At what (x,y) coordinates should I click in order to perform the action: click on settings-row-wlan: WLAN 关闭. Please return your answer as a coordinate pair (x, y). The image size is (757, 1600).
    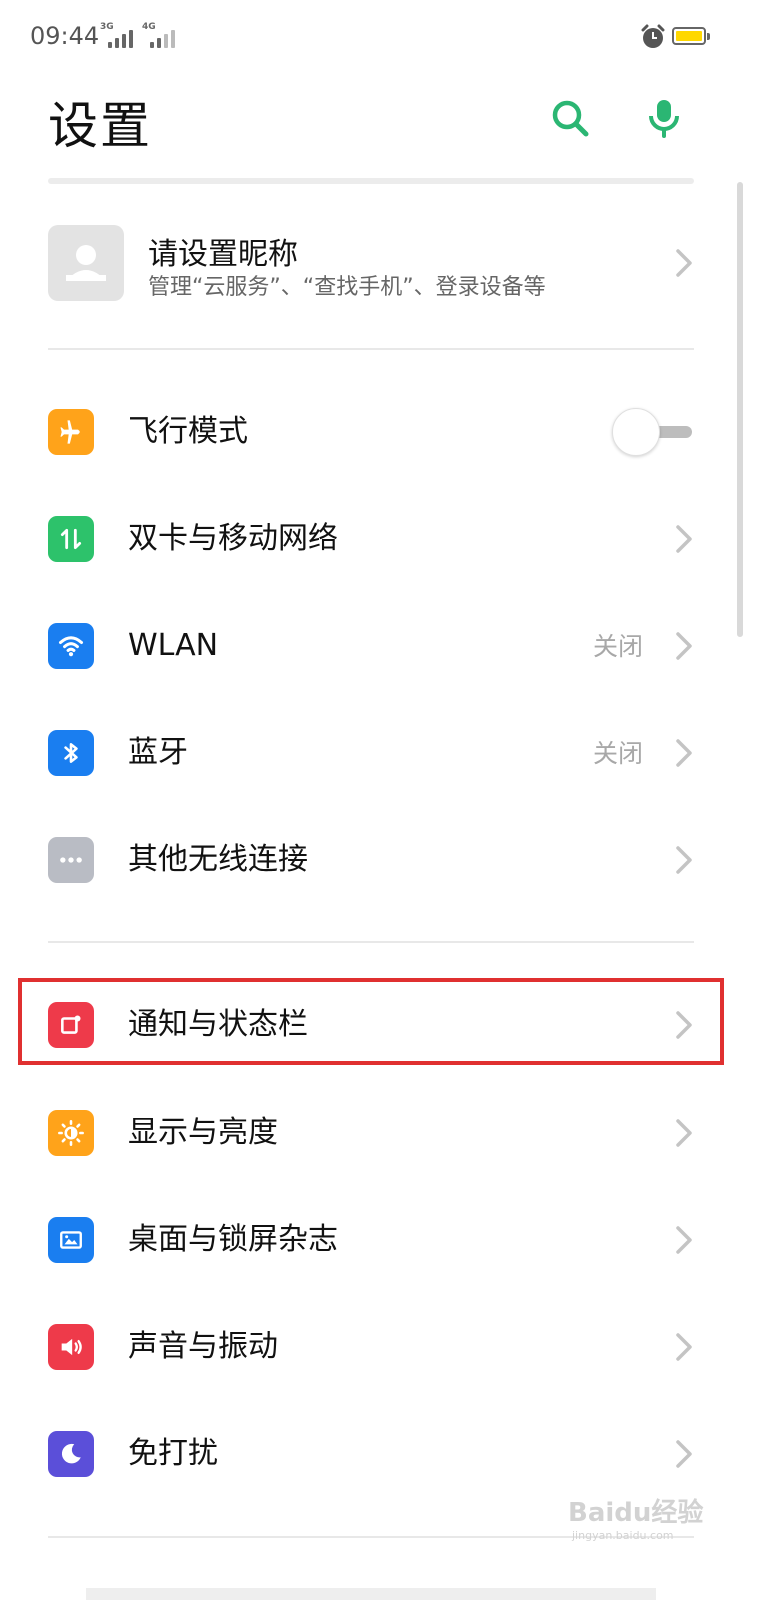
    Looking at the image, I should click on (378, 646).